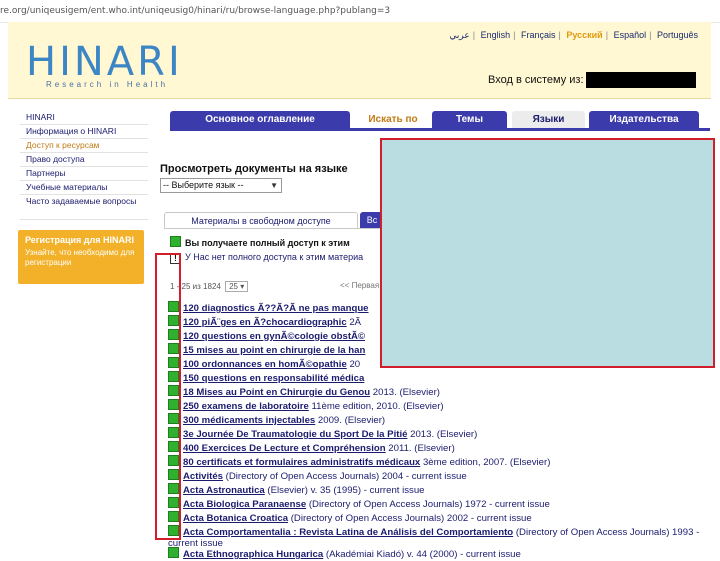 This screenshot has width=720, height=561. I want to click on highlight-box, so click(168, 396).